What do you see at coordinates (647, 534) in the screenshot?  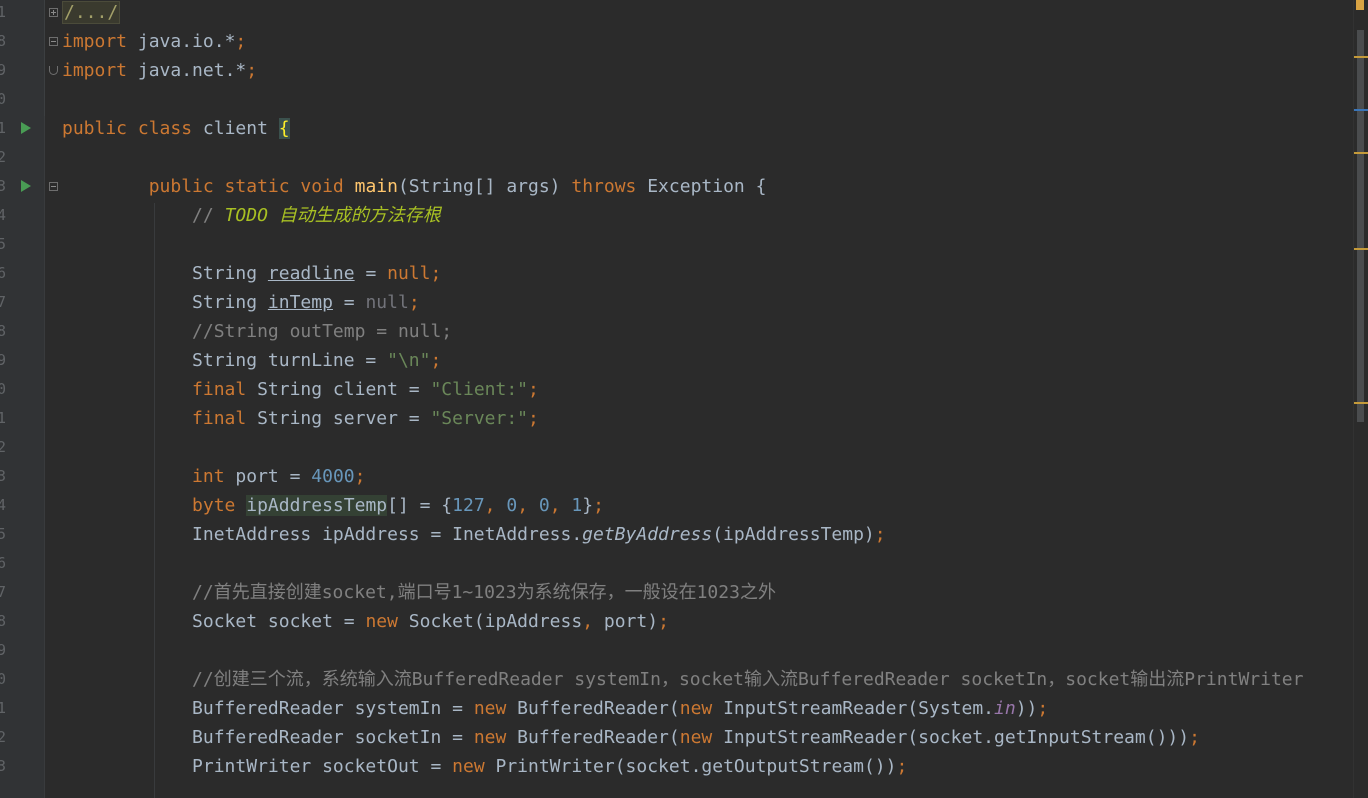 I see `token-it: getByAddress` at bounding box center [647, 534].